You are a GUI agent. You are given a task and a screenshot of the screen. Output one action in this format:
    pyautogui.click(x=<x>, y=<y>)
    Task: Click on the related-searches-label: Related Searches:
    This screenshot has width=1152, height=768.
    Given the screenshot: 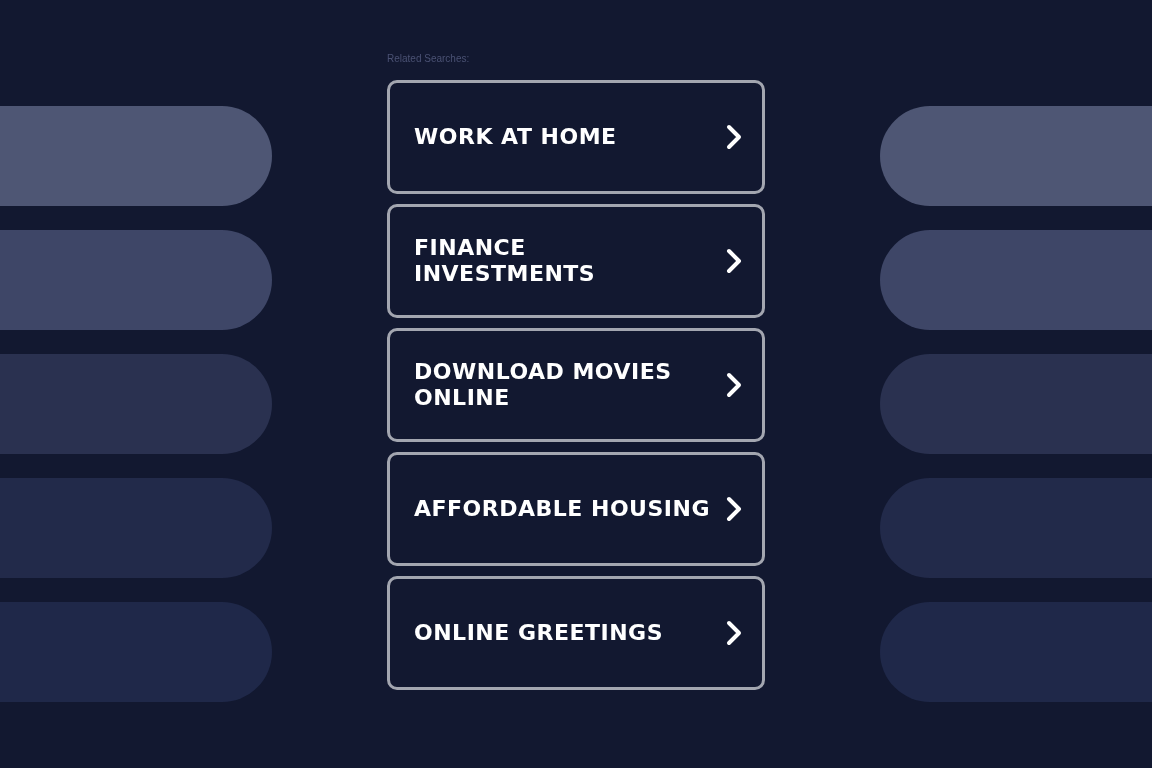 What is the action you would take?
    pyautogui.click(x=428, y=59)
    